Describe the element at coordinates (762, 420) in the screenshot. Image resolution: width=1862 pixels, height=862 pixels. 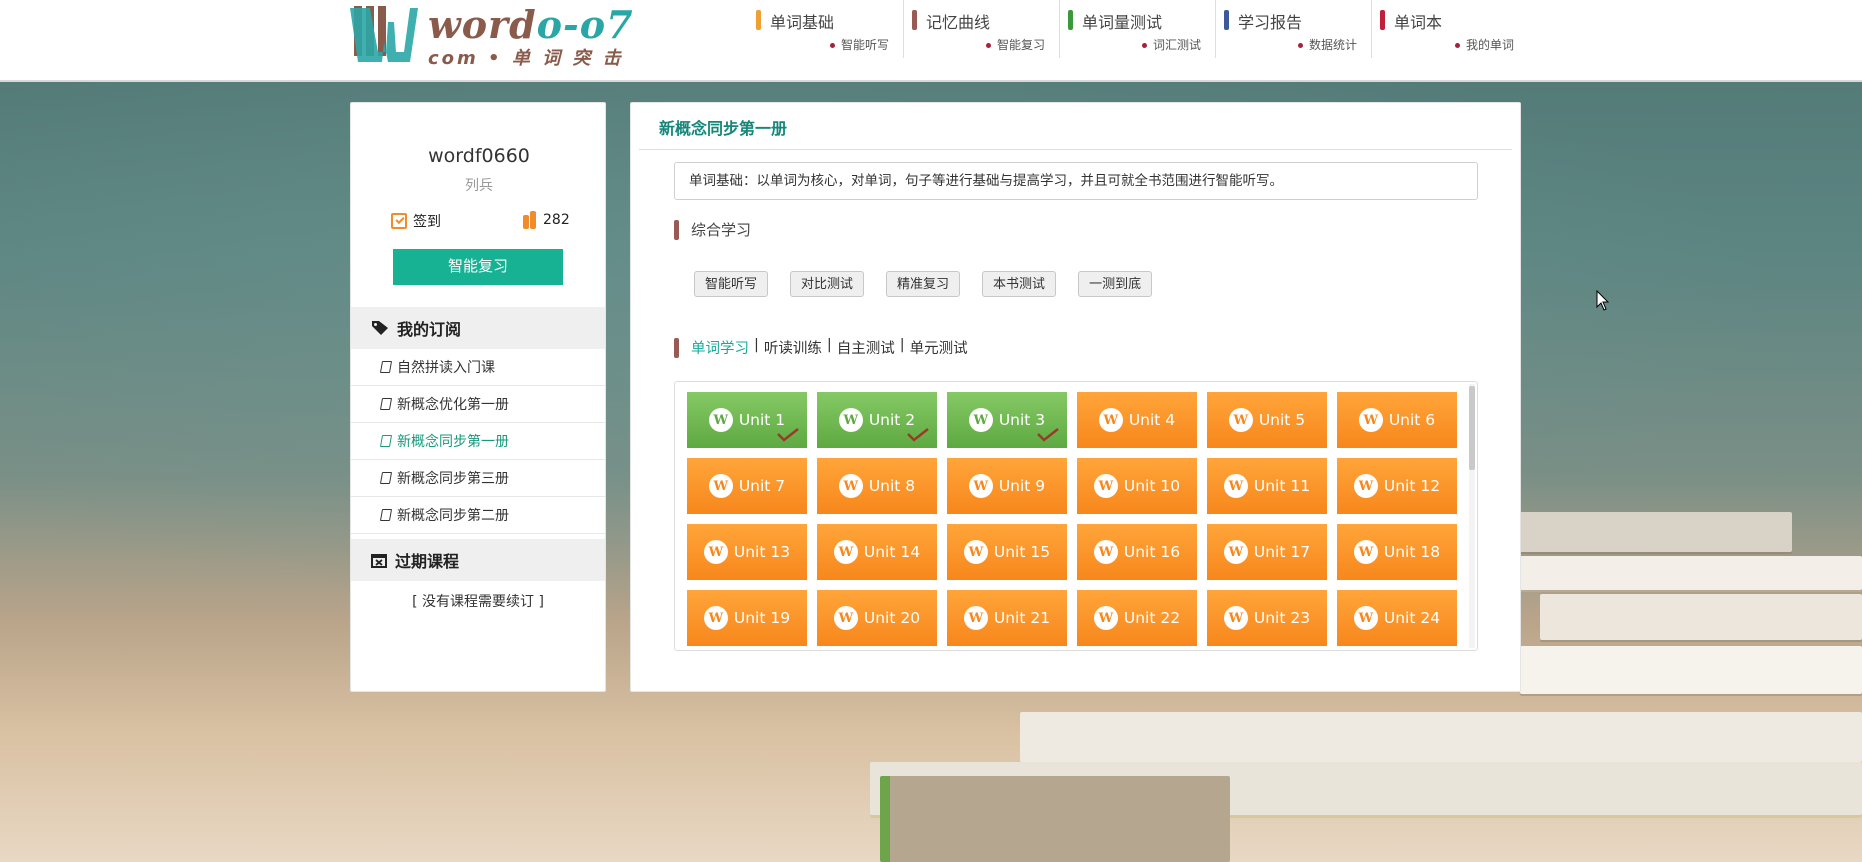
I see `unit-label: Unit 1` at that location.